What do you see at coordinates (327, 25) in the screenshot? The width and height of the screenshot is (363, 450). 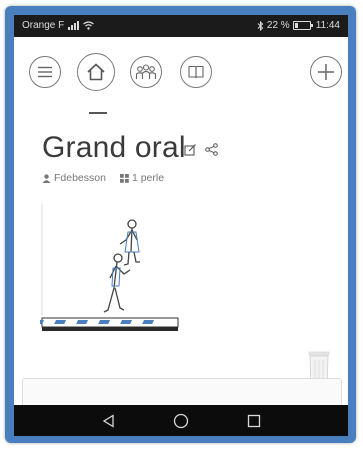 I see `clock: 11:44` at bounding box center [327, 25].